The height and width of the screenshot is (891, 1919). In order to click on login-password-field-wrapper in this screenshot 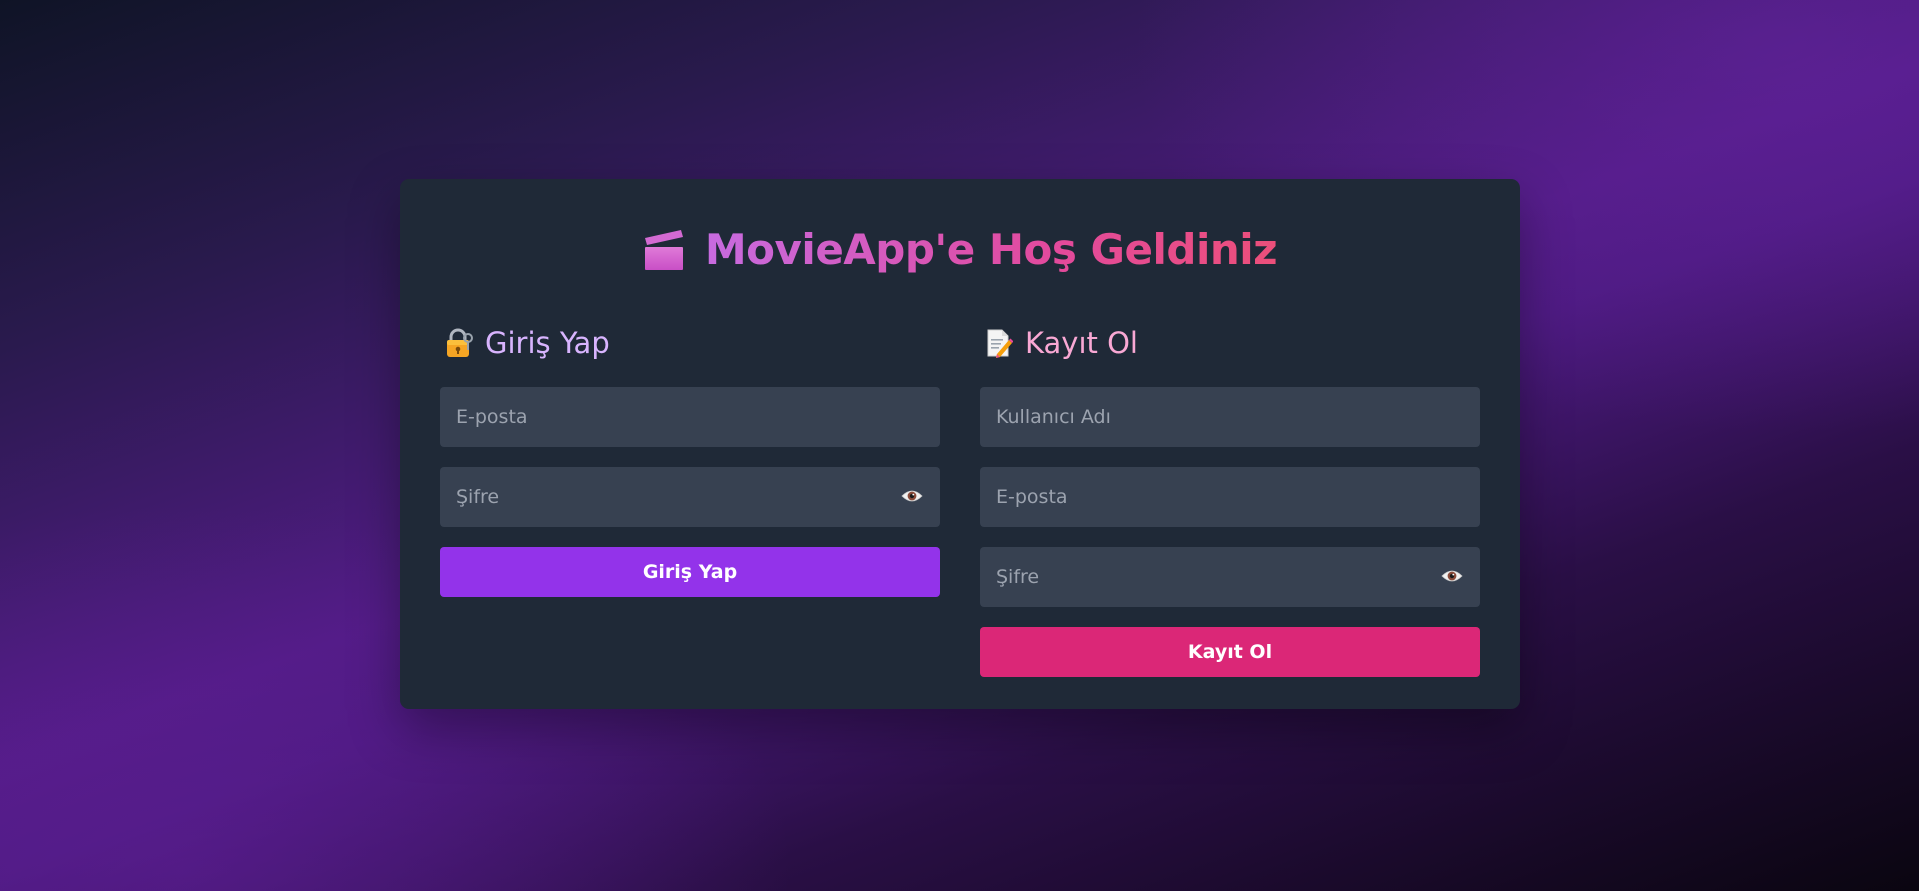, I will do `click(690, 497)`.